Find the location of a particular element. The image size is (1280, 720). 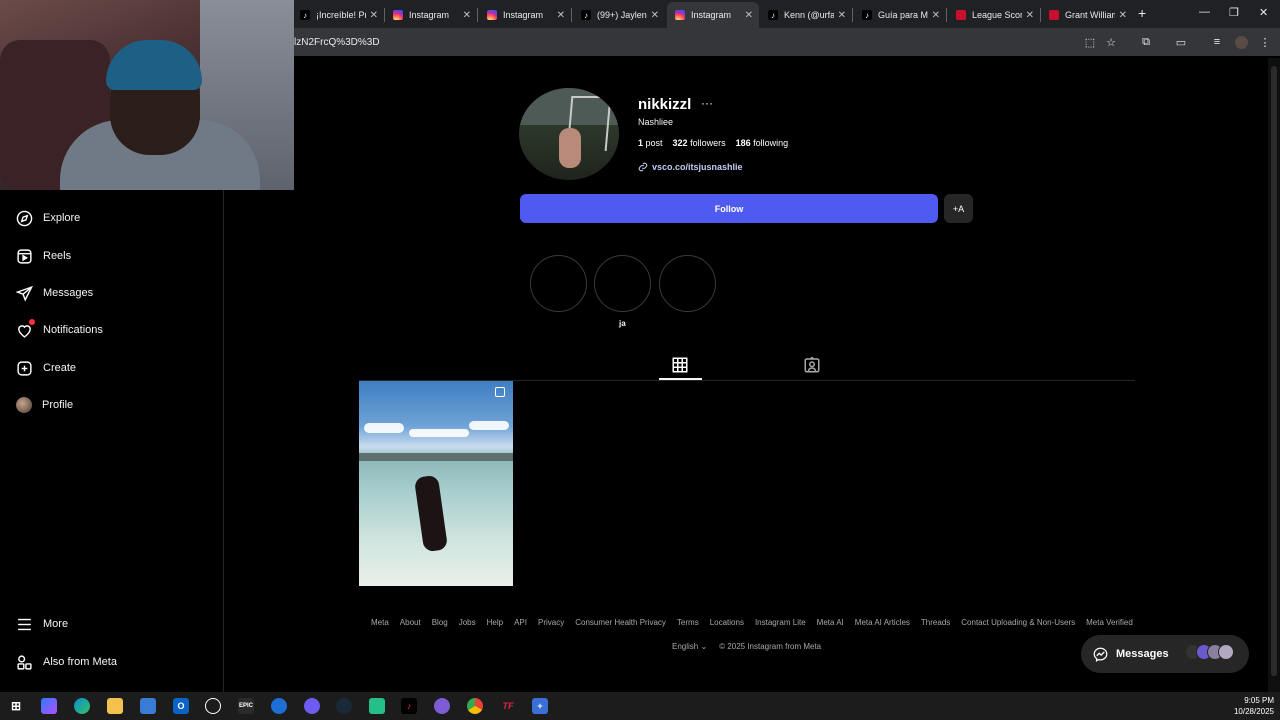

language-selector: English ⌄ is located at coordinates (689, 646).